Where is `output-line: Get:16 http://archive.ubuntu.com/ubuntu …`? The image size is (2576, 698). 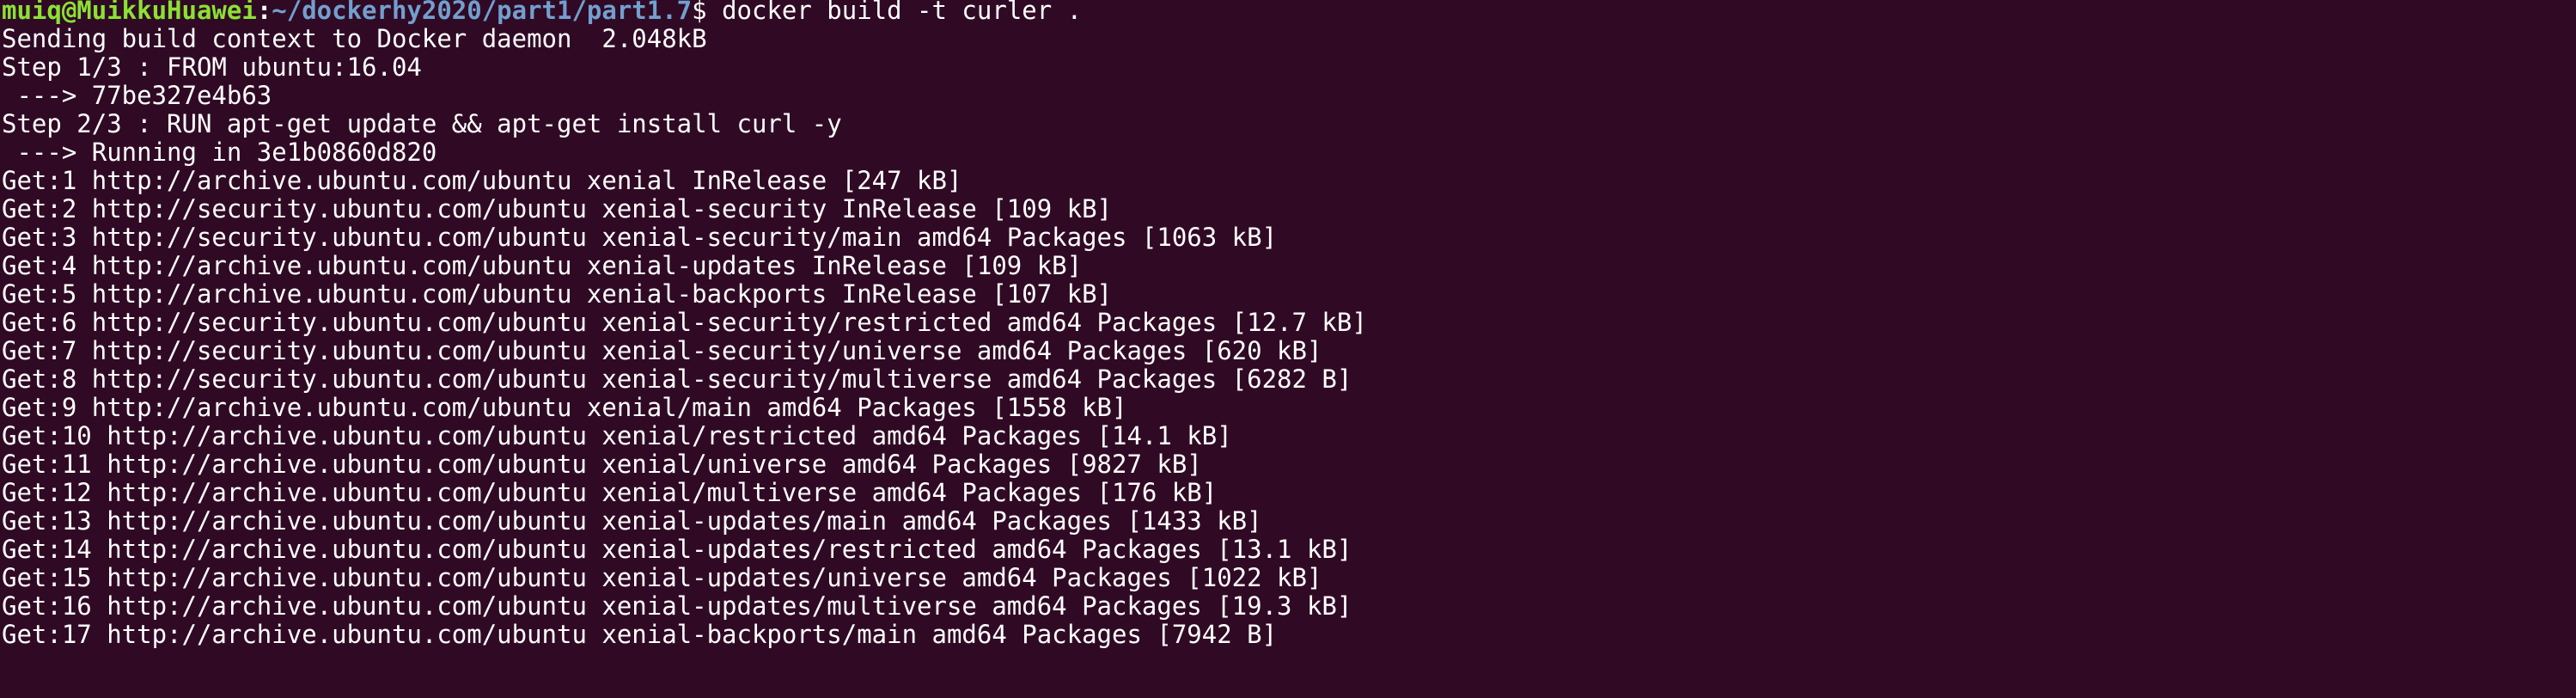 output-line: Get:16 http://archive.ubuntu.com/ubuntu … is located at coordinates (677, 606).